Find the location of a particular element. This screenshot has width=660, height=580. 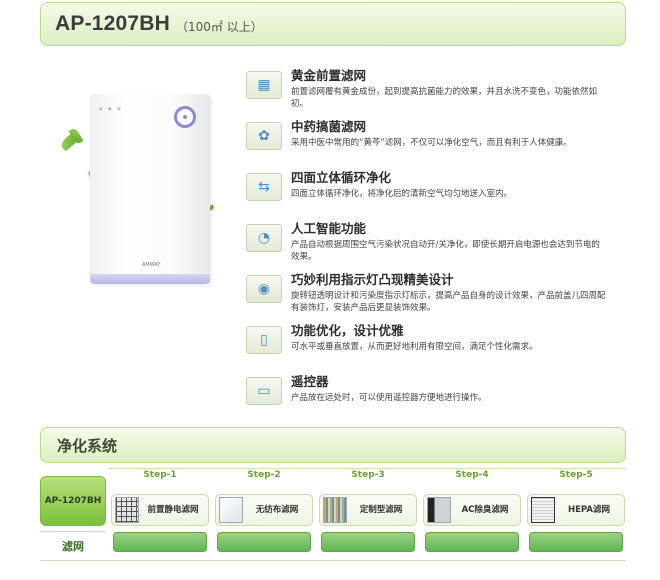

smart-icon: ◔ is located at coordinates (264, 238).